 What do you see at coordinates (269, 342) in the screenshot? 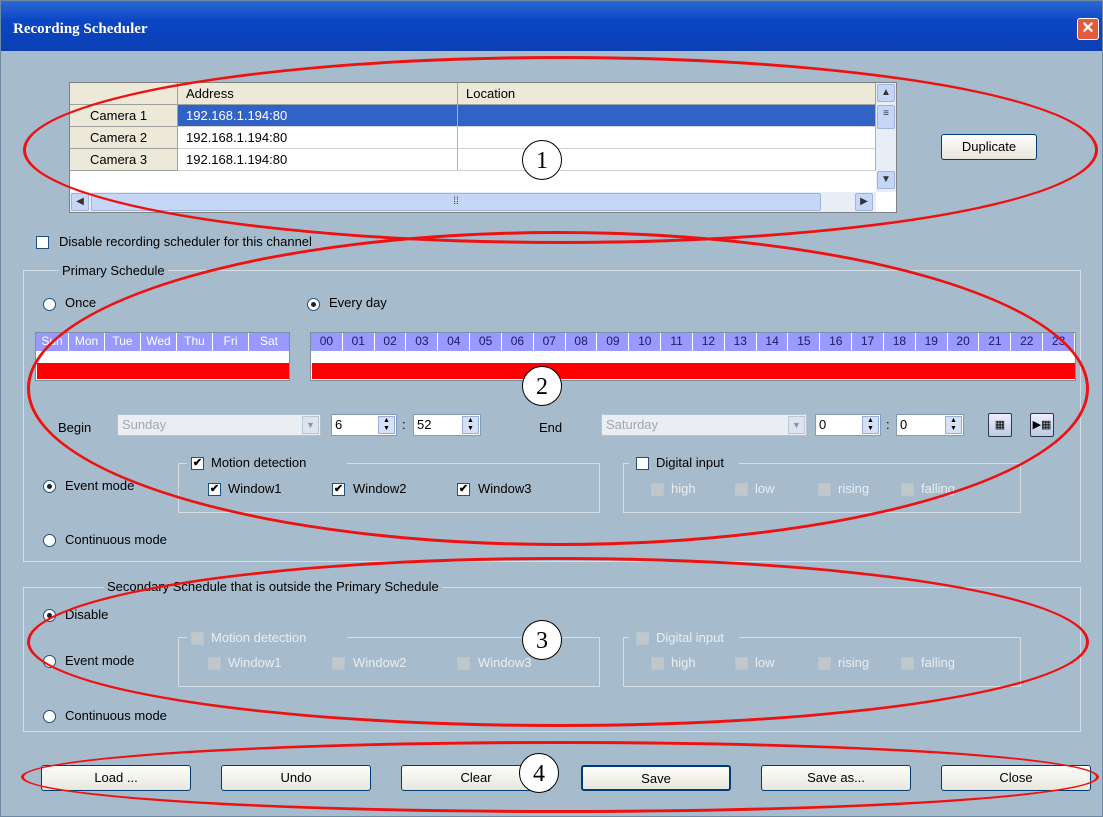
I see `day-sat: Sat` at bounding box center [269, 342].